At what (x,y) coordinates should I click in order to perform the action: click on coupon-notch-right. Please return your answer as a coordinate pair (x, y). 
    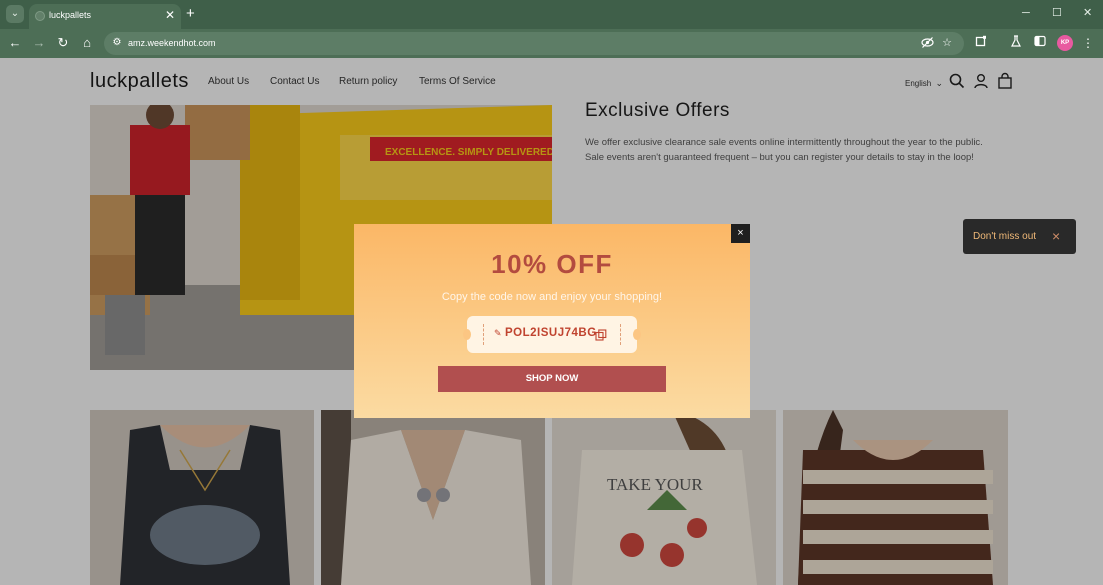
    Looking at the image, I should click on (637, 334).